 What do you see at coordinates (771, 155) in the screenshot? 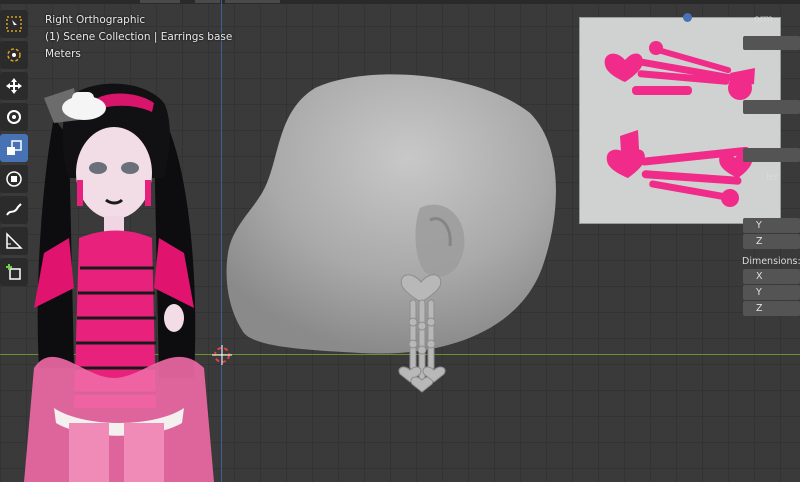
I see `rotation-x-field` at bounding box center [771, 155].